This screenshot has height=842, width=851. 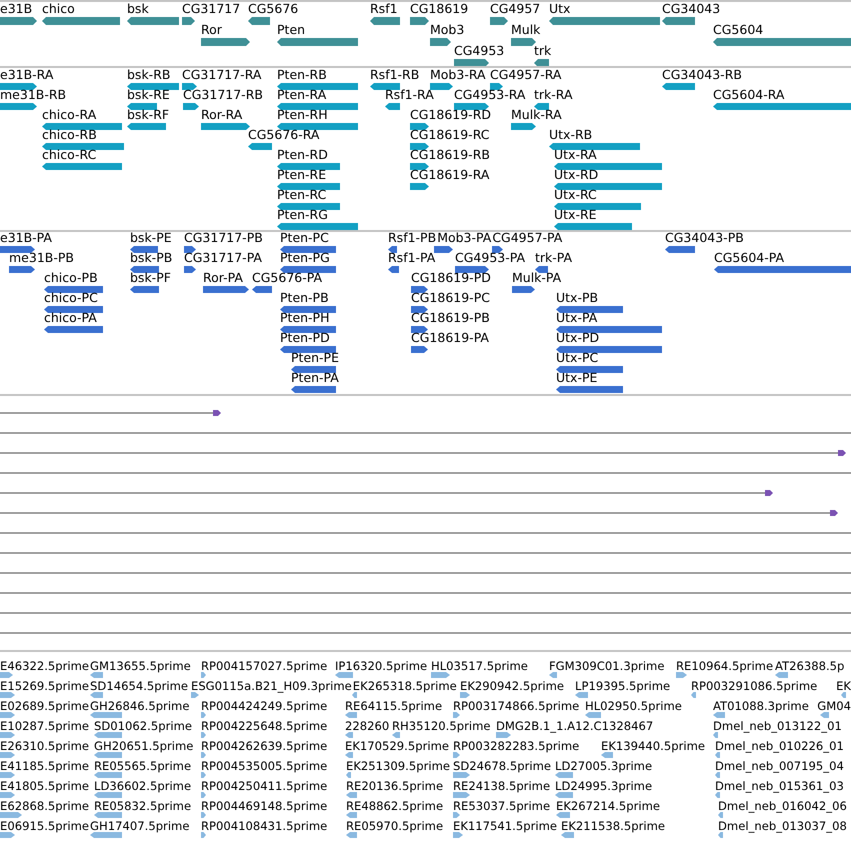 I want to click on protein-label: Utx-PE, so click(x=577, y=378).